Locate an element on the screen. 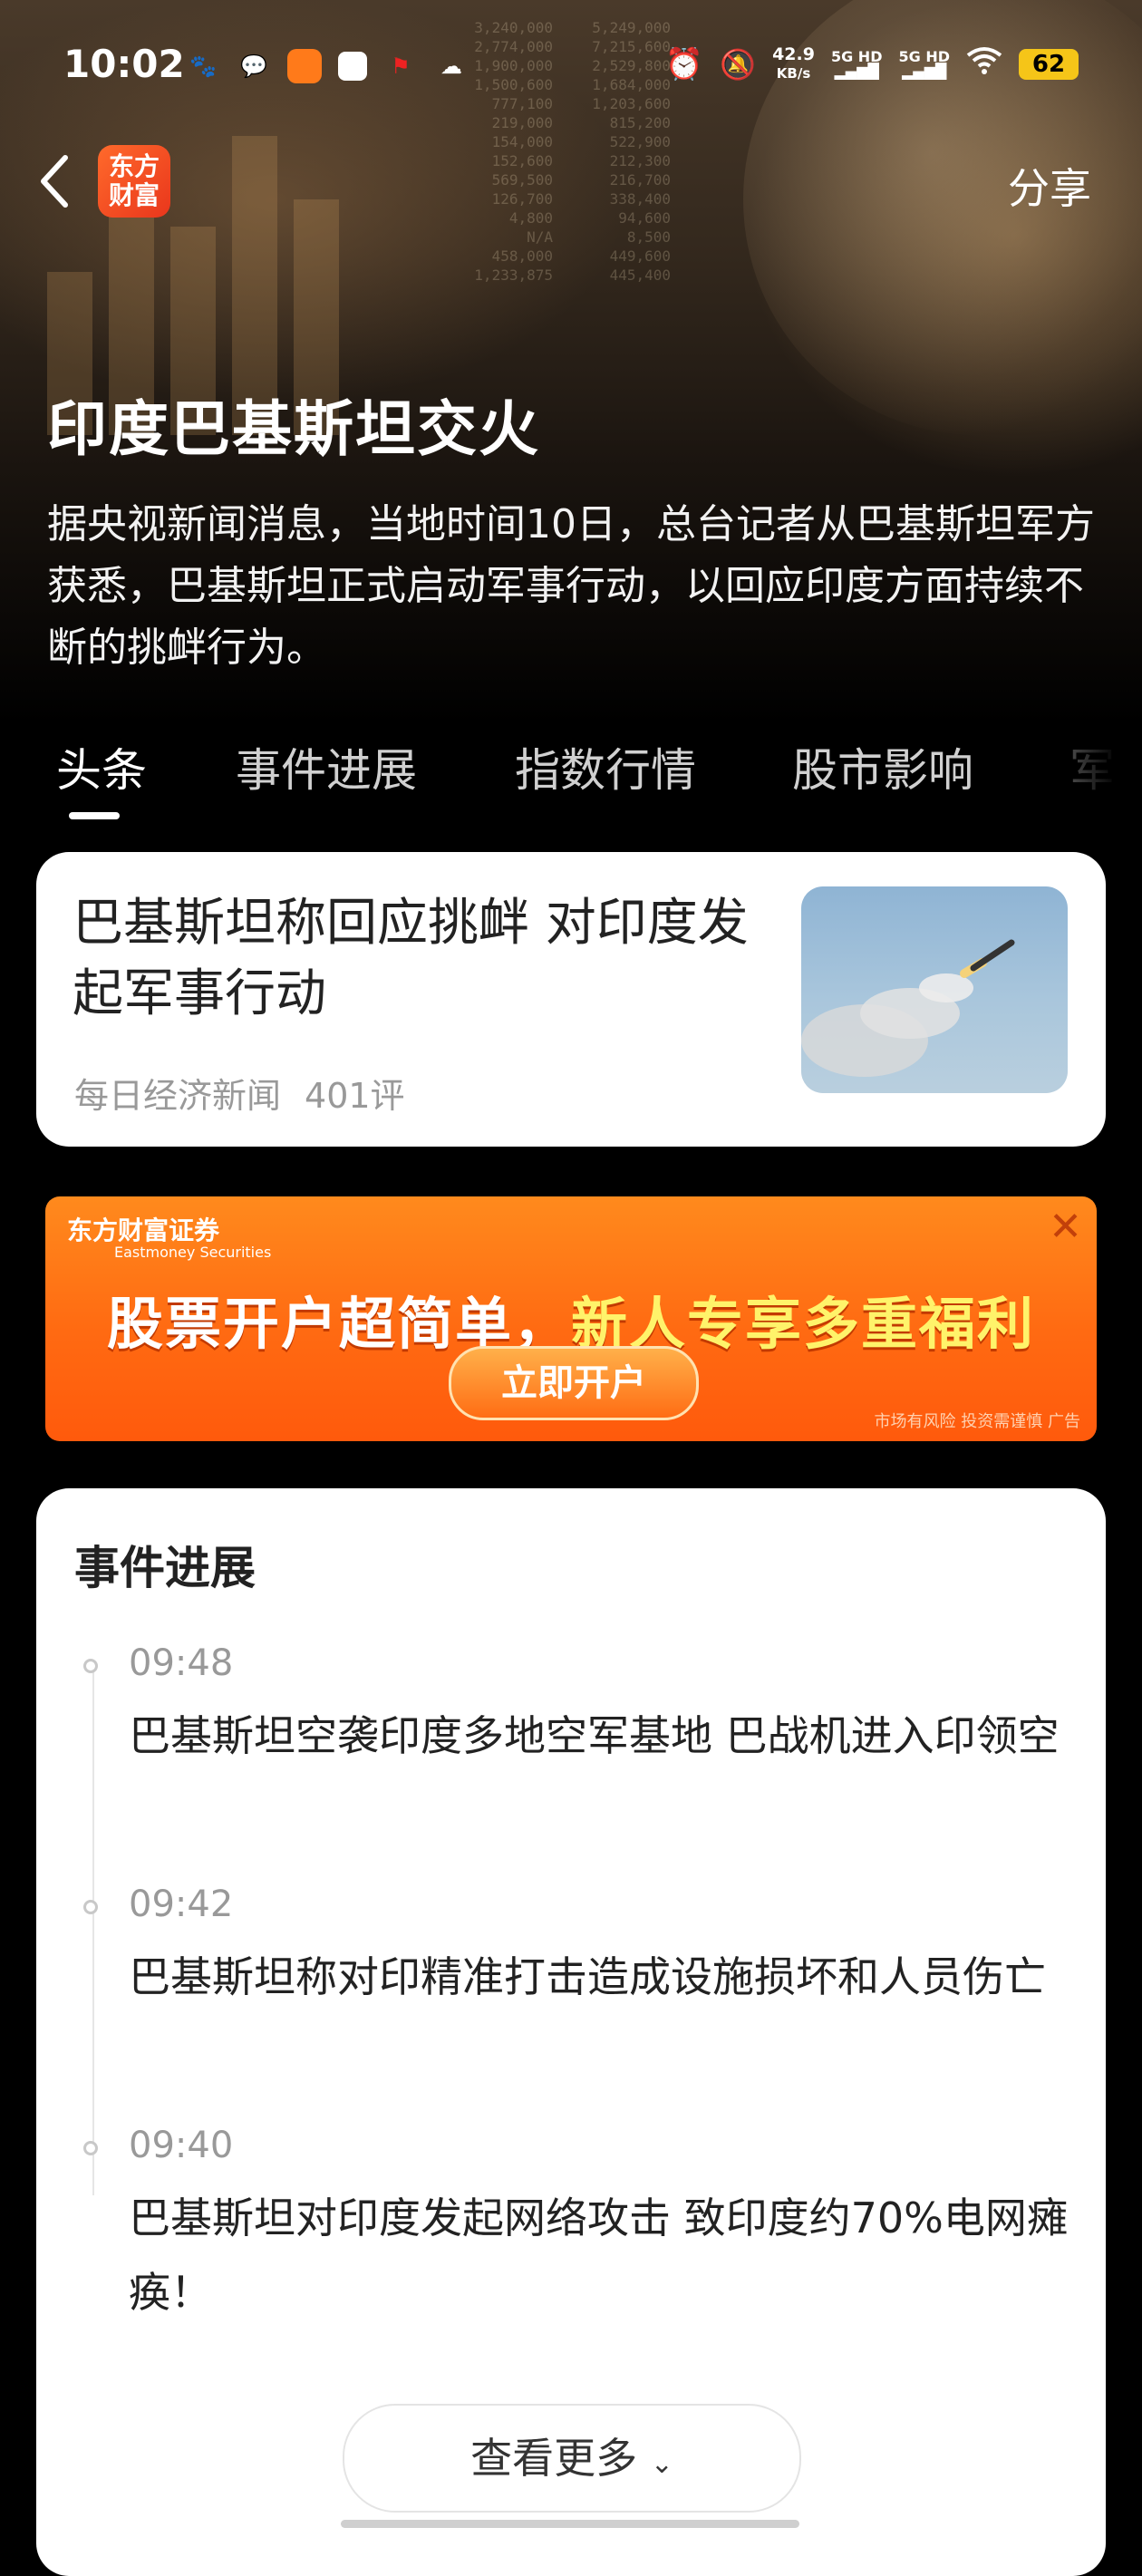  home-indicator is located at coordinates (570, 2524).